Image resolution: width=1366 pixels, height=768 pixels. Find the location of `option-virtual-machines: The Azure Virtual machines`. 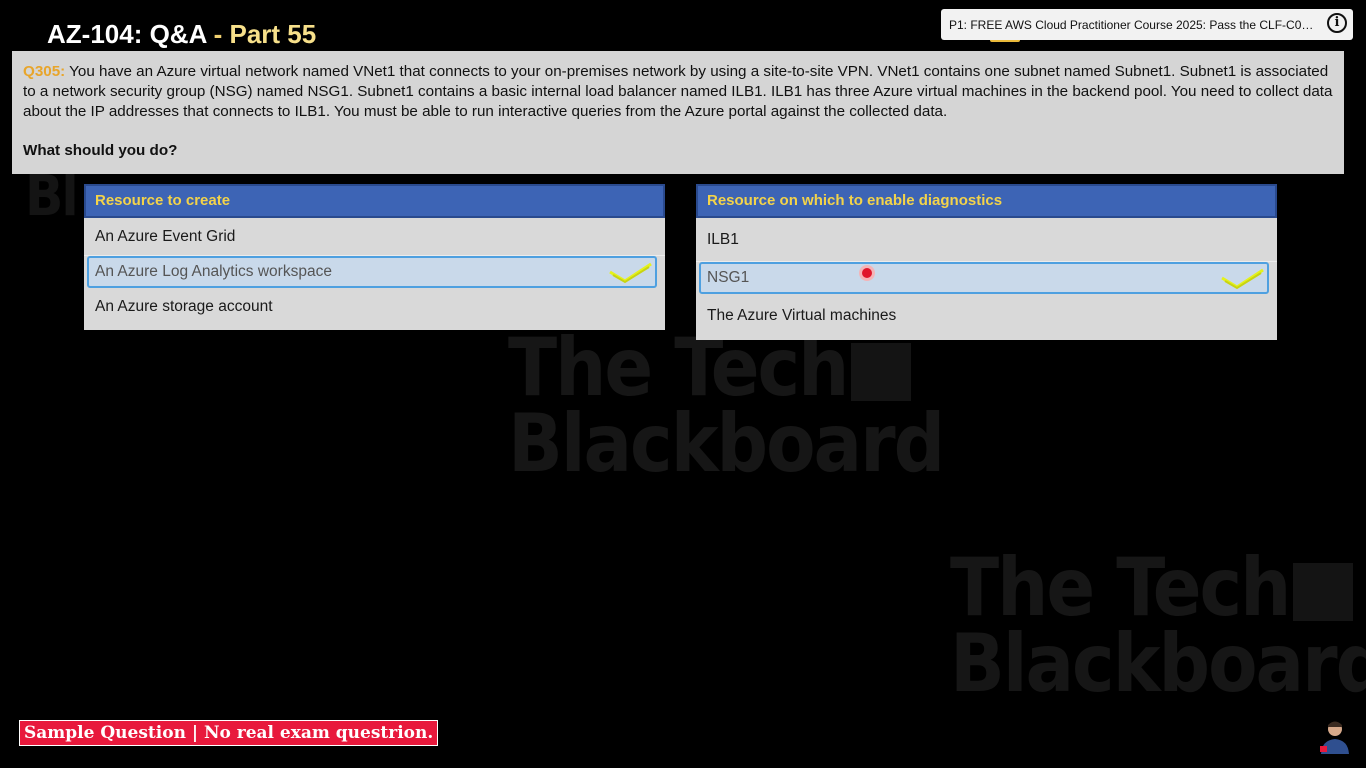

option-virtual-machines: The Azure Virtual machines is located at coordinates (986, 316).